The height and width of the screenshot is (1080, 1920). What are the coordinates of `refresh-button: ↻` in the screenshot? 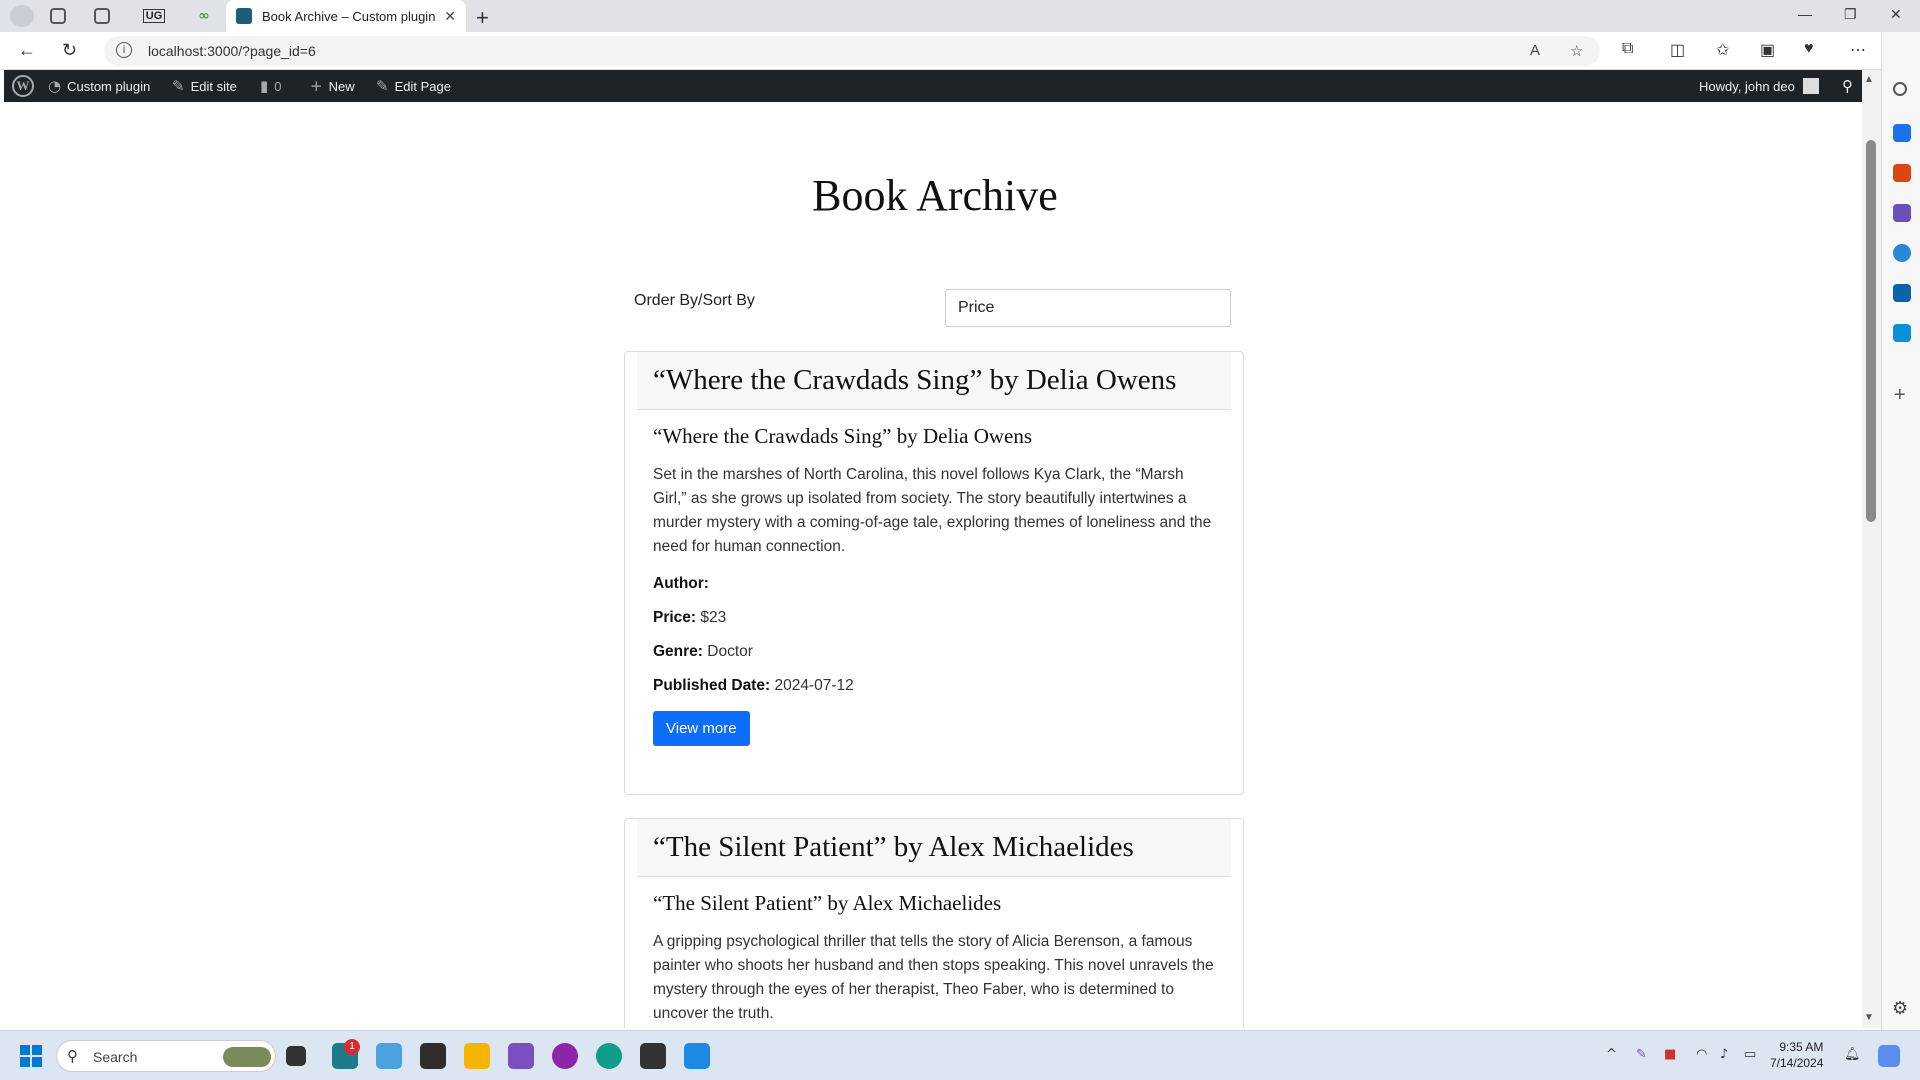 It's located at (69, 50).